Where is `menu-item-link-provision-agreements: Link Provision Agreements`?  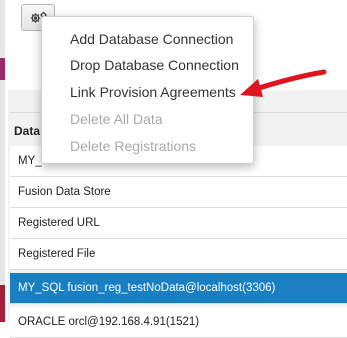 menu-item-link-provision-agreements: Link Provision Agreements is located at coordinates (153, 92).